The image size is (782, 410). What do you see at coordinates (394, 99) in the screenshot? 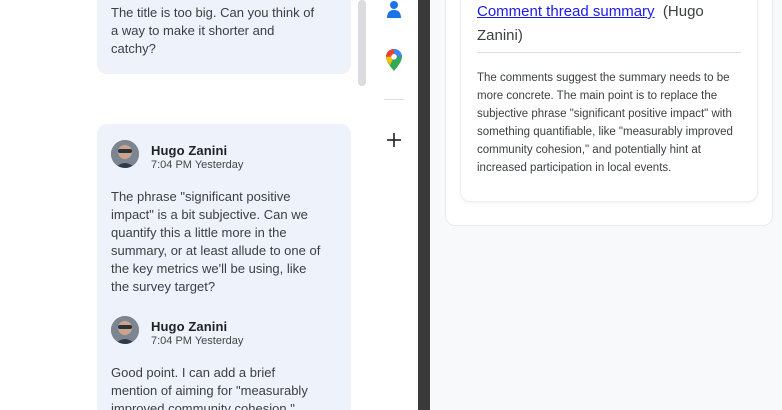
I see `rail-divider` at bounding box center [394, 99].